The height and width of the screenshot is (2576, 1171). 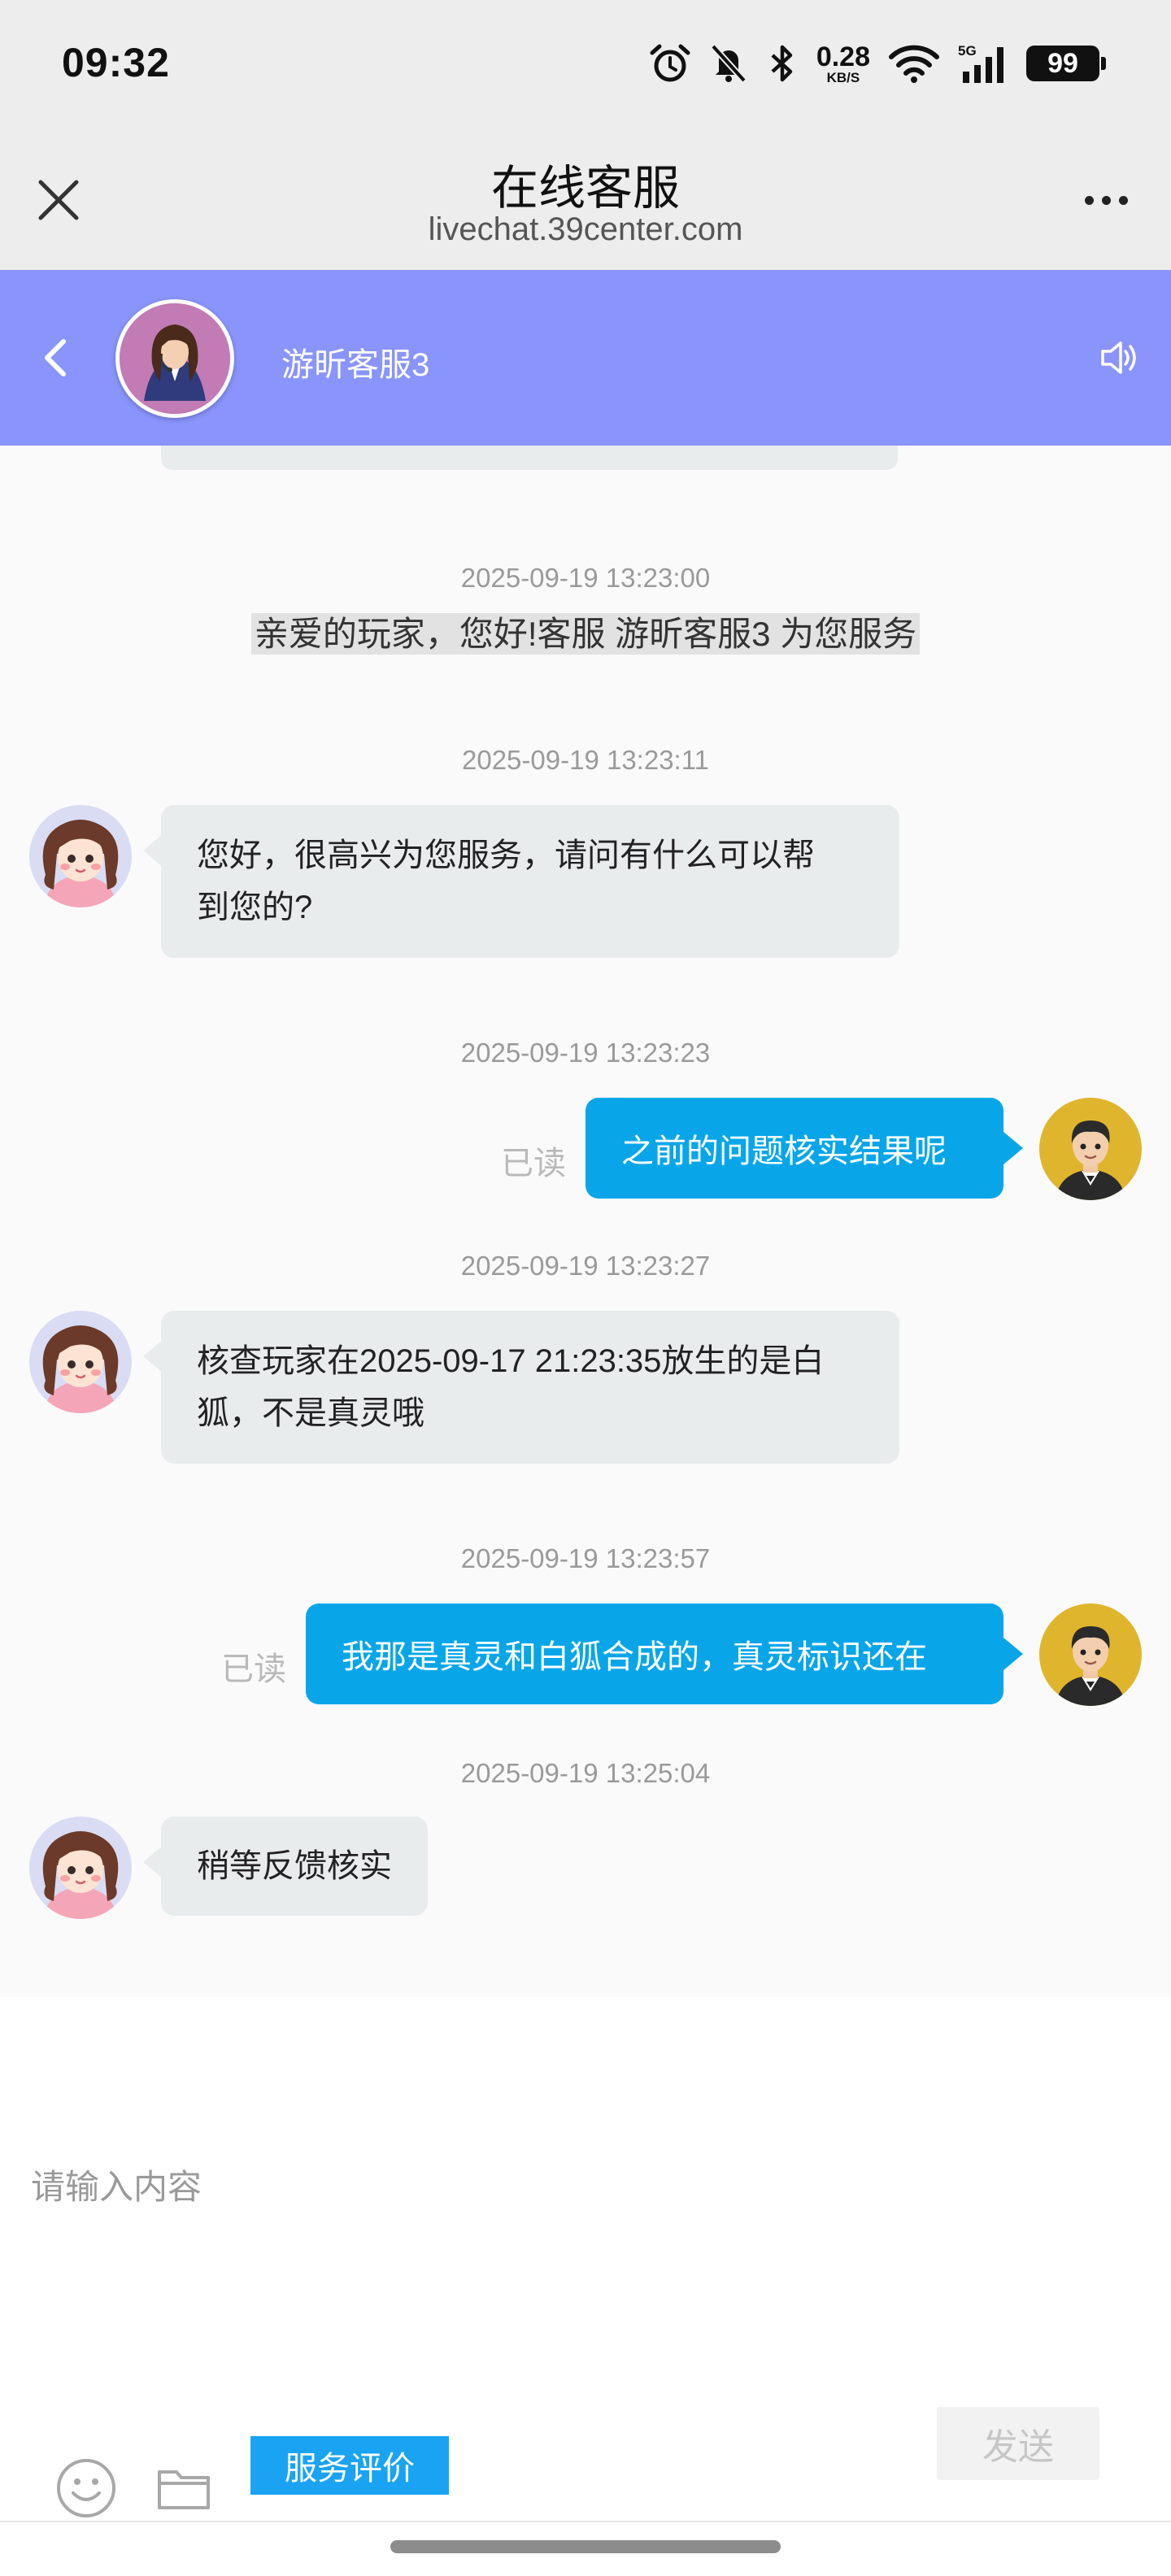 What do you see at coordinates (585, 229) in the screenshot?
I see `page-url: livechat.39center.com` at bounding box center [585, 229].